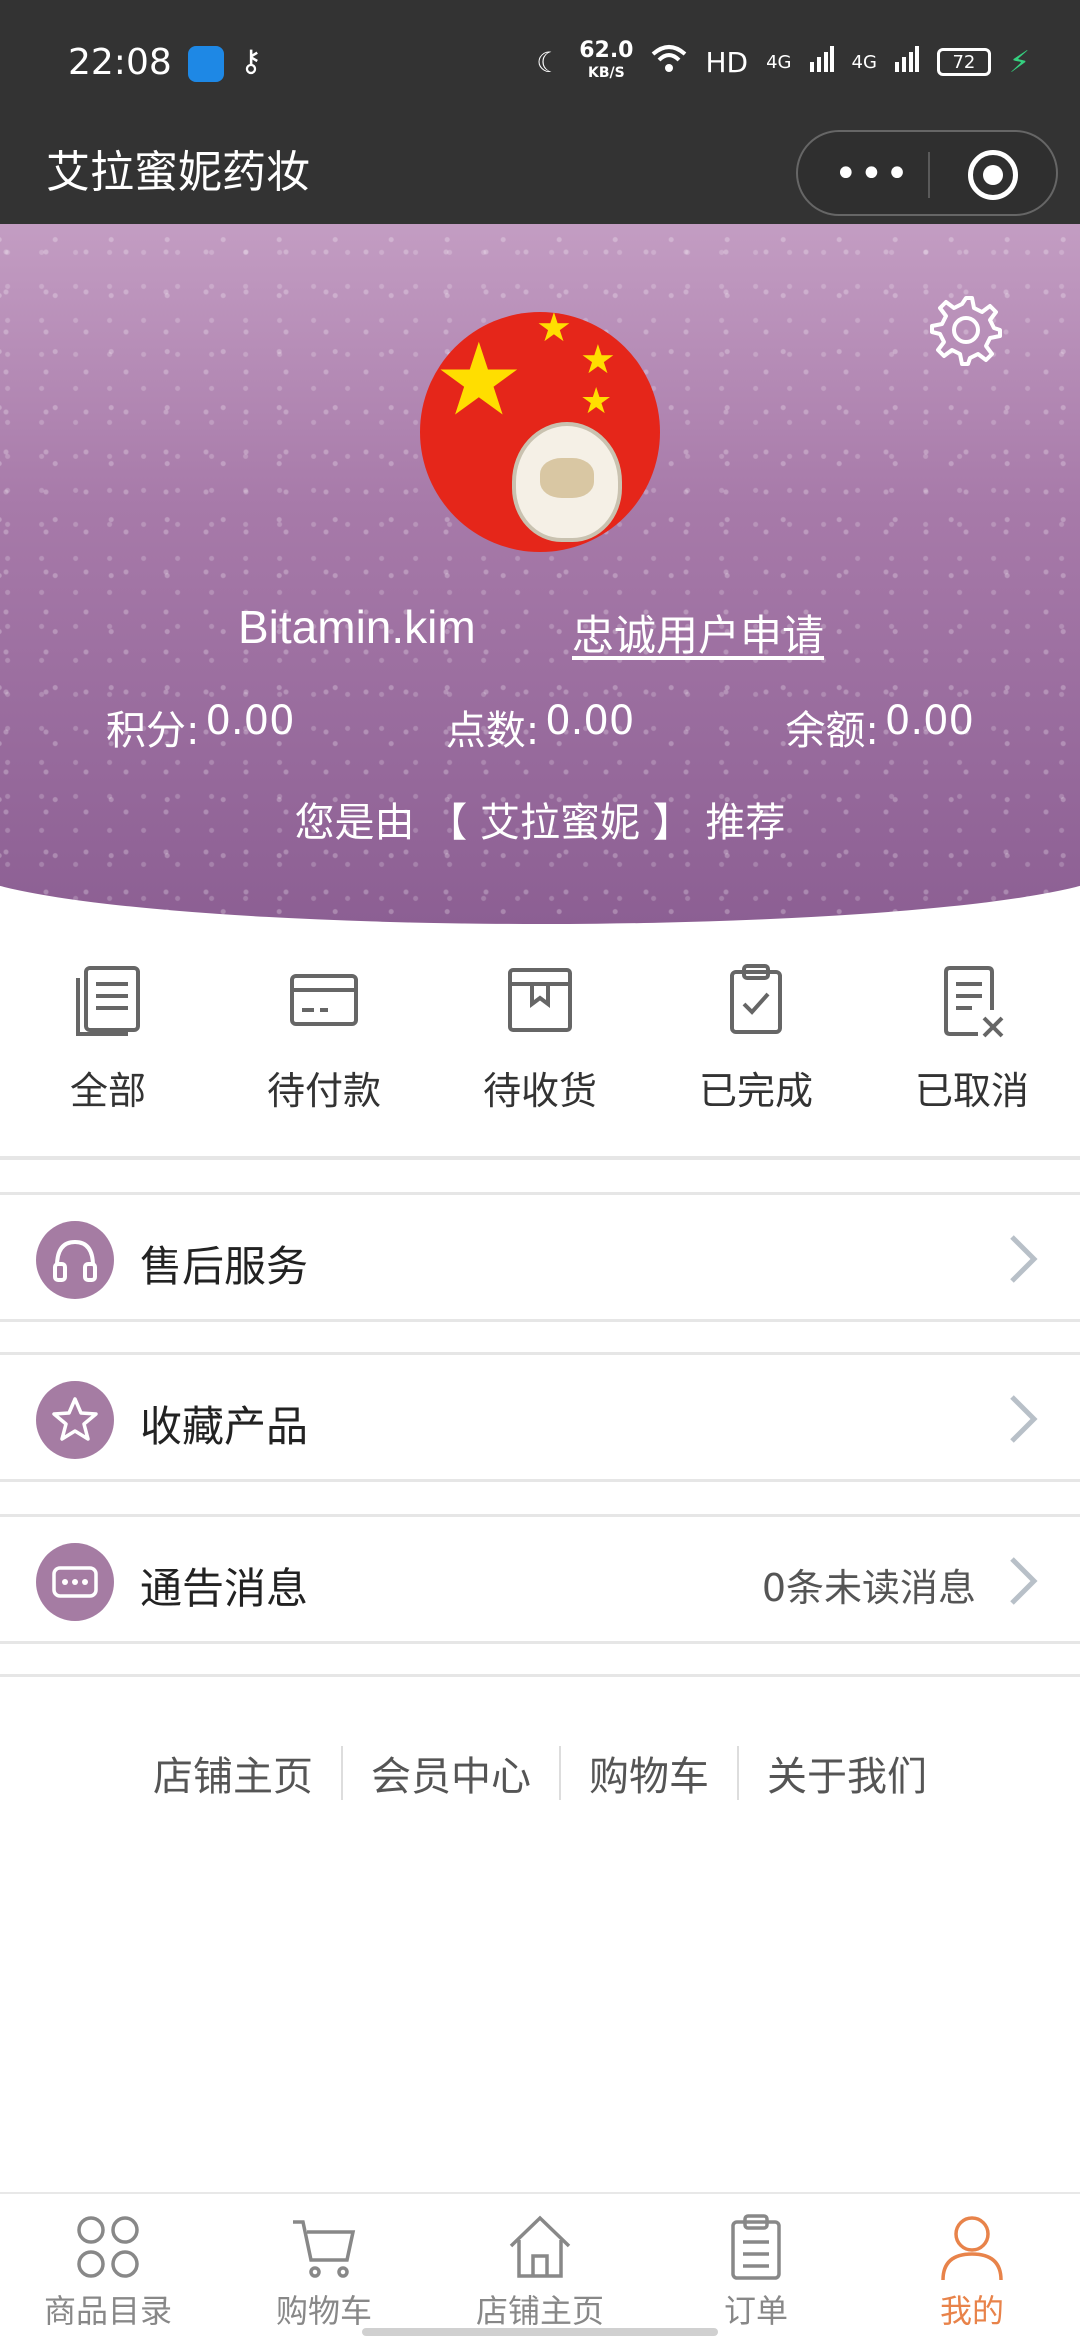 Image resolution: width=1080 pixels, height=2340 pixels. I want to click on close-mini-program-button, so click(993, 175).